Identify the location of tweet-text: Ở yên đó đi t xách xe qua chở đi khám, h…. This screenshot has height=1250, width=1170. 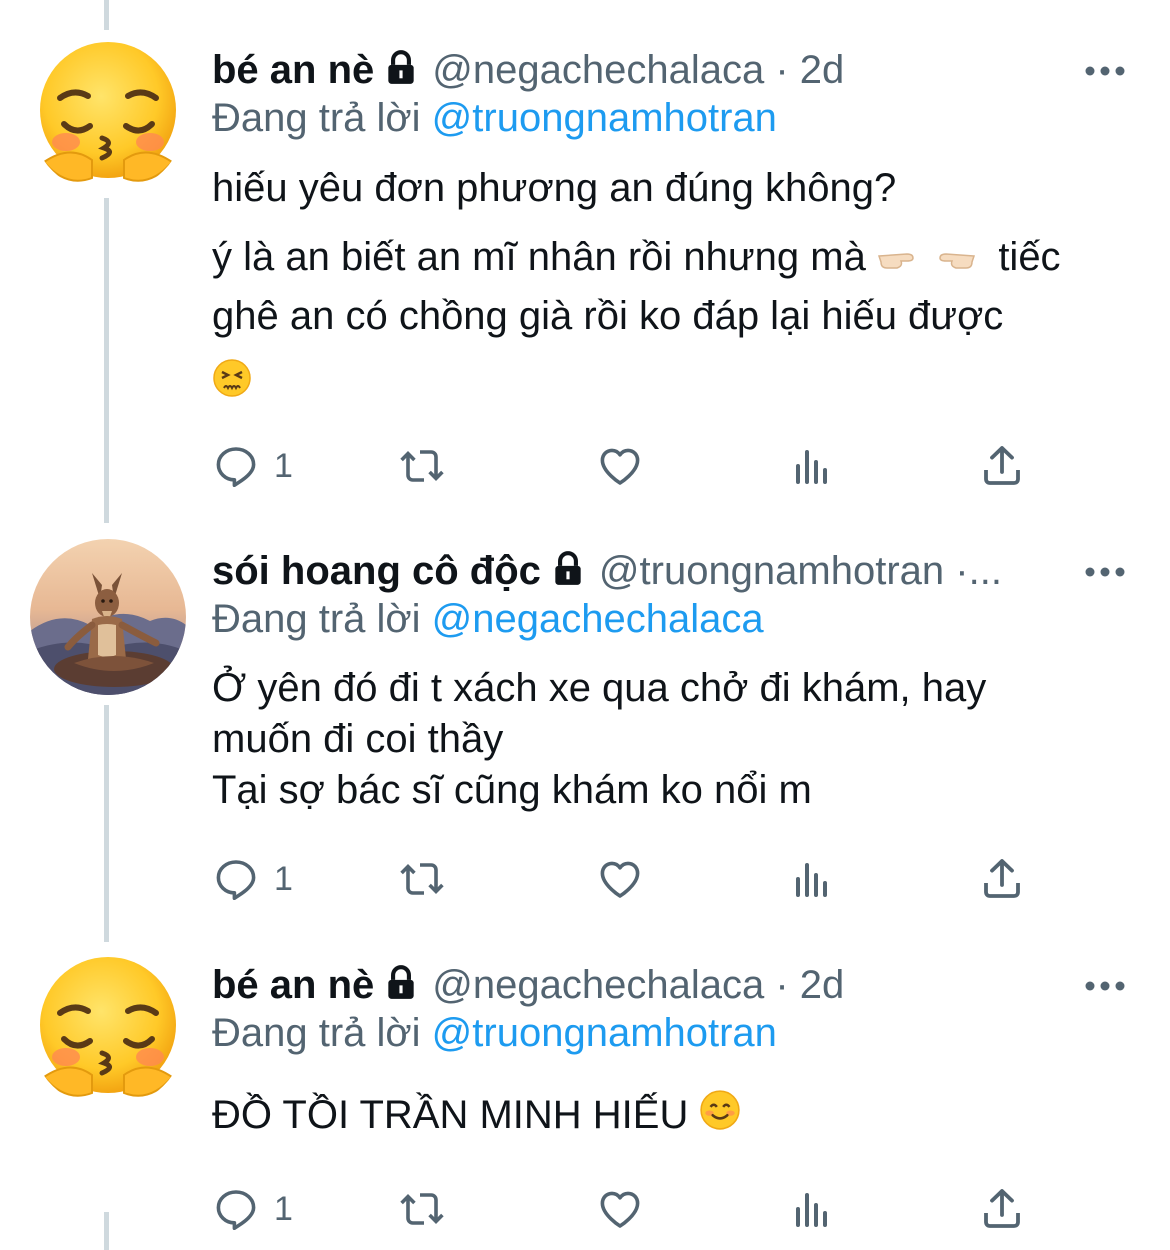
(673, 739).